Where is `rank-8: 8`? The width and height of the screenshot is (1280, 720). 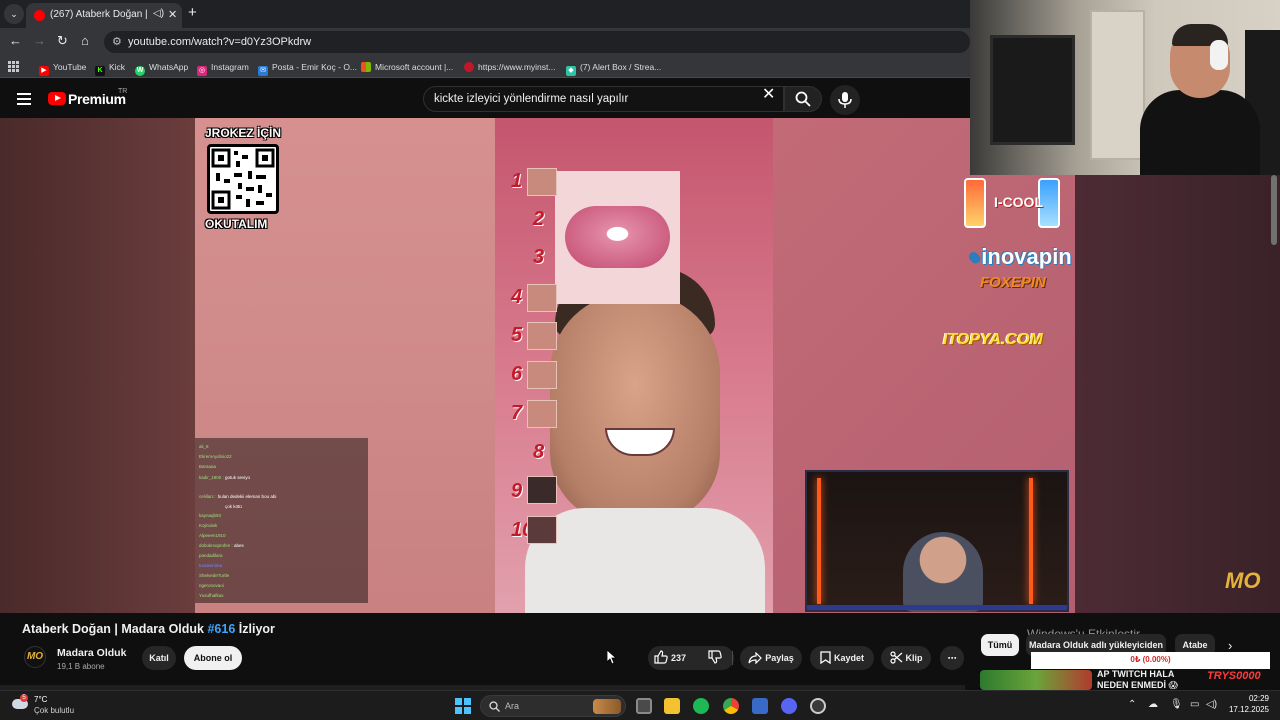 rank-8: 8 is located at coordinates (539, 452).